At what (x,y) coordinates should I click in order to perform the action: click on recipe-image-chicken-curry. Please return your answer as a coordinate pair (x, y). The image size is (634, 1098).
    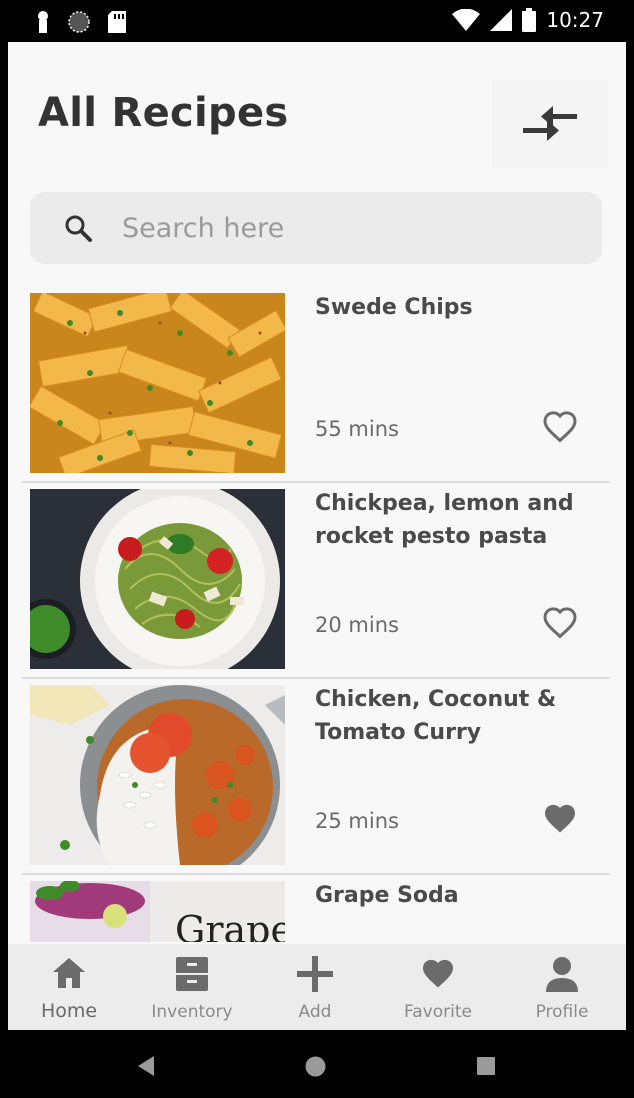
    Looking at the image, I should click on (157, 775).